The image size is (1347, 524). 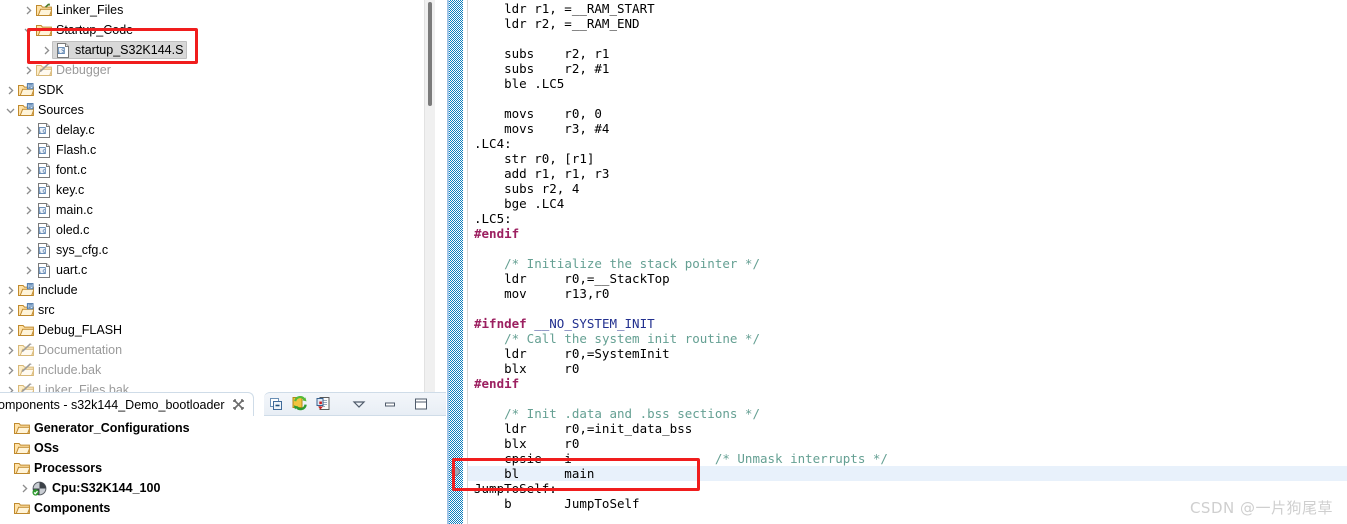 What do you see at coordinates (907, 8) in the screenshot?
I see `code-line: ldr r1, =__RAM_START` at bounding box center [907, 8].